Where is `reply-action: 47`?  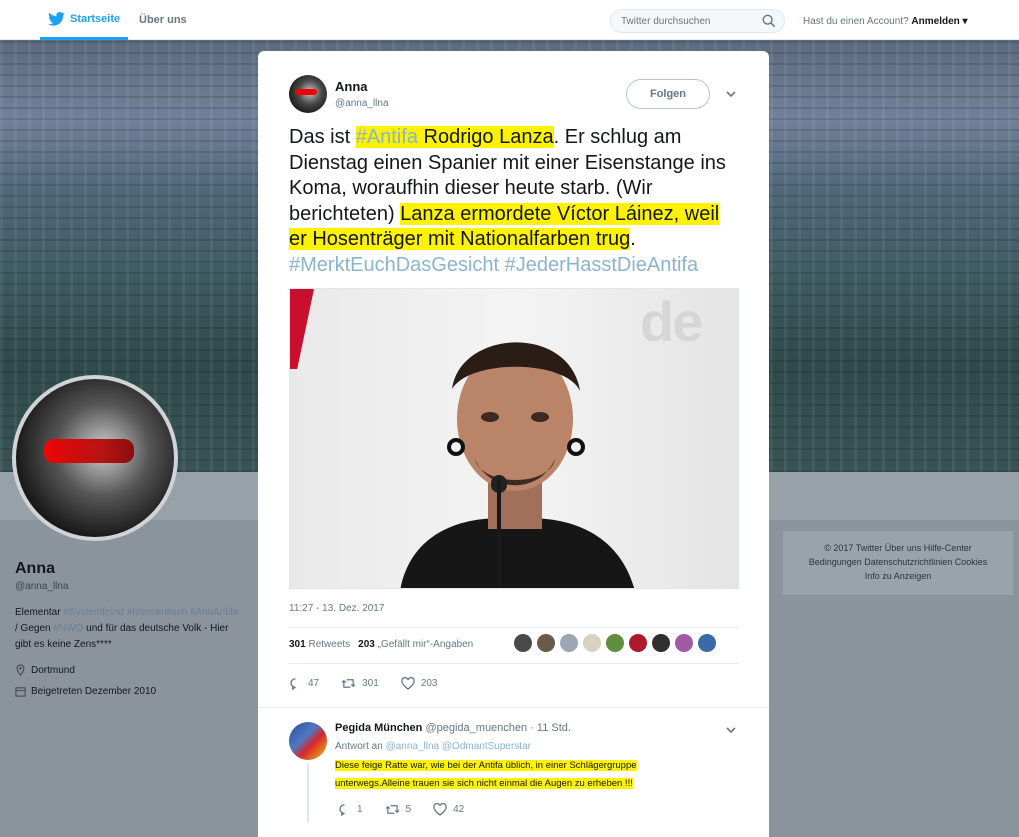 reply-action: 47 is located at coordinates (304, 683).